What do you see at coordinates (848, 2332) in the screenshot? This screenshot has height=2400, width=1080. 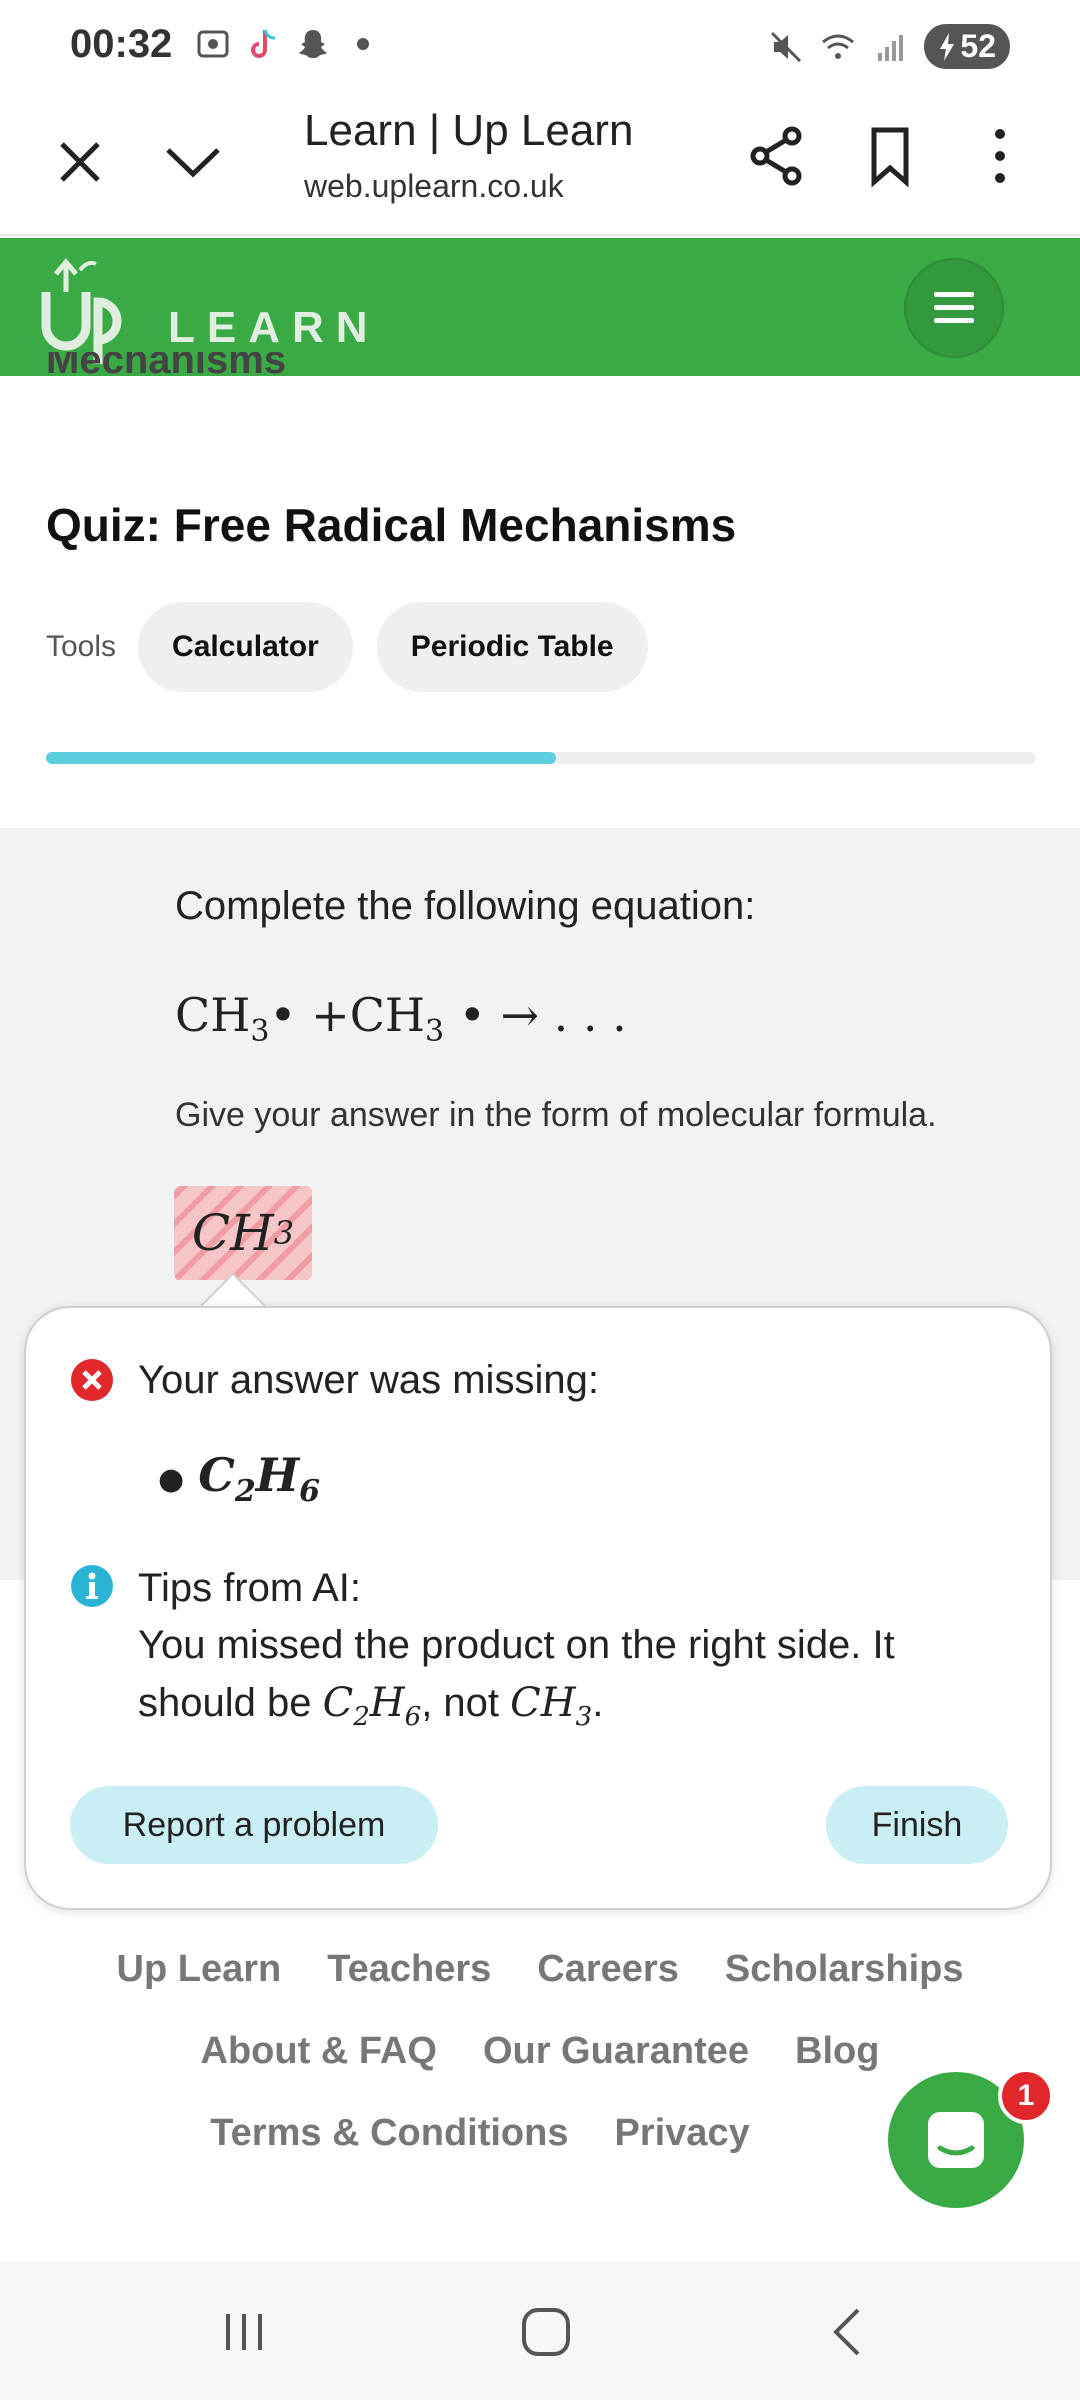 I see `back-icon` at bounding box center [848, 2332].